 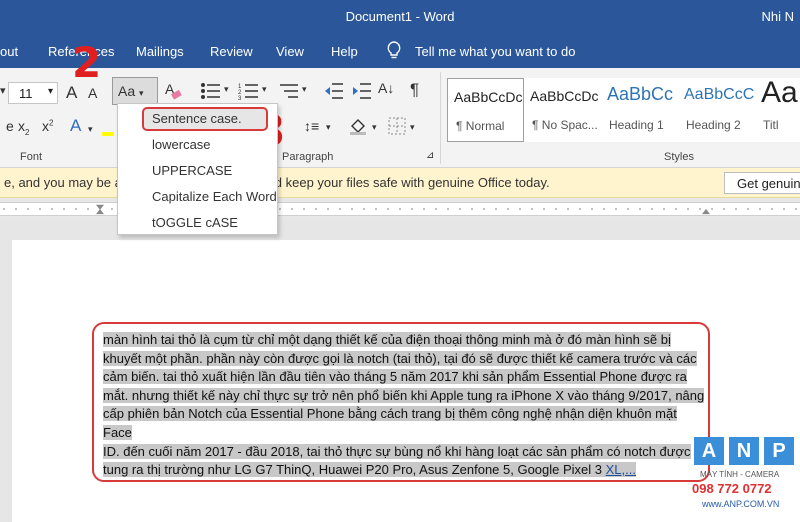 What do you see at coordinates (485, 110) in the screenshot?
I see `style-normal: AaBbCcDc ¶ Normal` at bounding box center [485, 110].